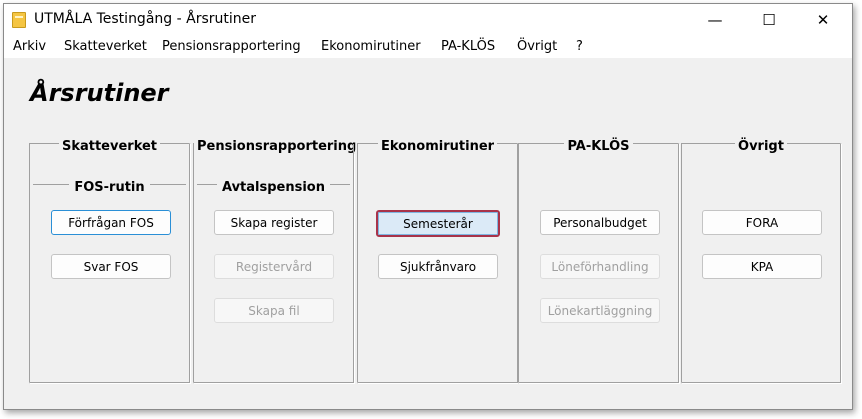  I want to click on group-ekonomirutiner: Ekonomirutiner Semesterår Sjukfrånvaro, so click(438, 261).